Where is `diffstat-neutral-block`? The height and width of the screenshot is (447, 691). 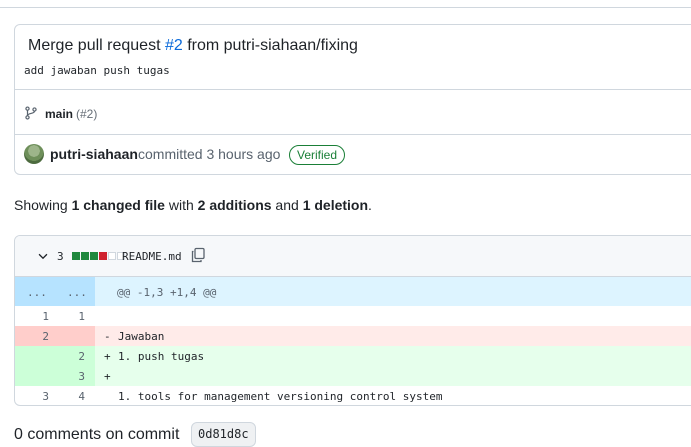
diffstat-neutral-block is located at coordinates (112, 256).